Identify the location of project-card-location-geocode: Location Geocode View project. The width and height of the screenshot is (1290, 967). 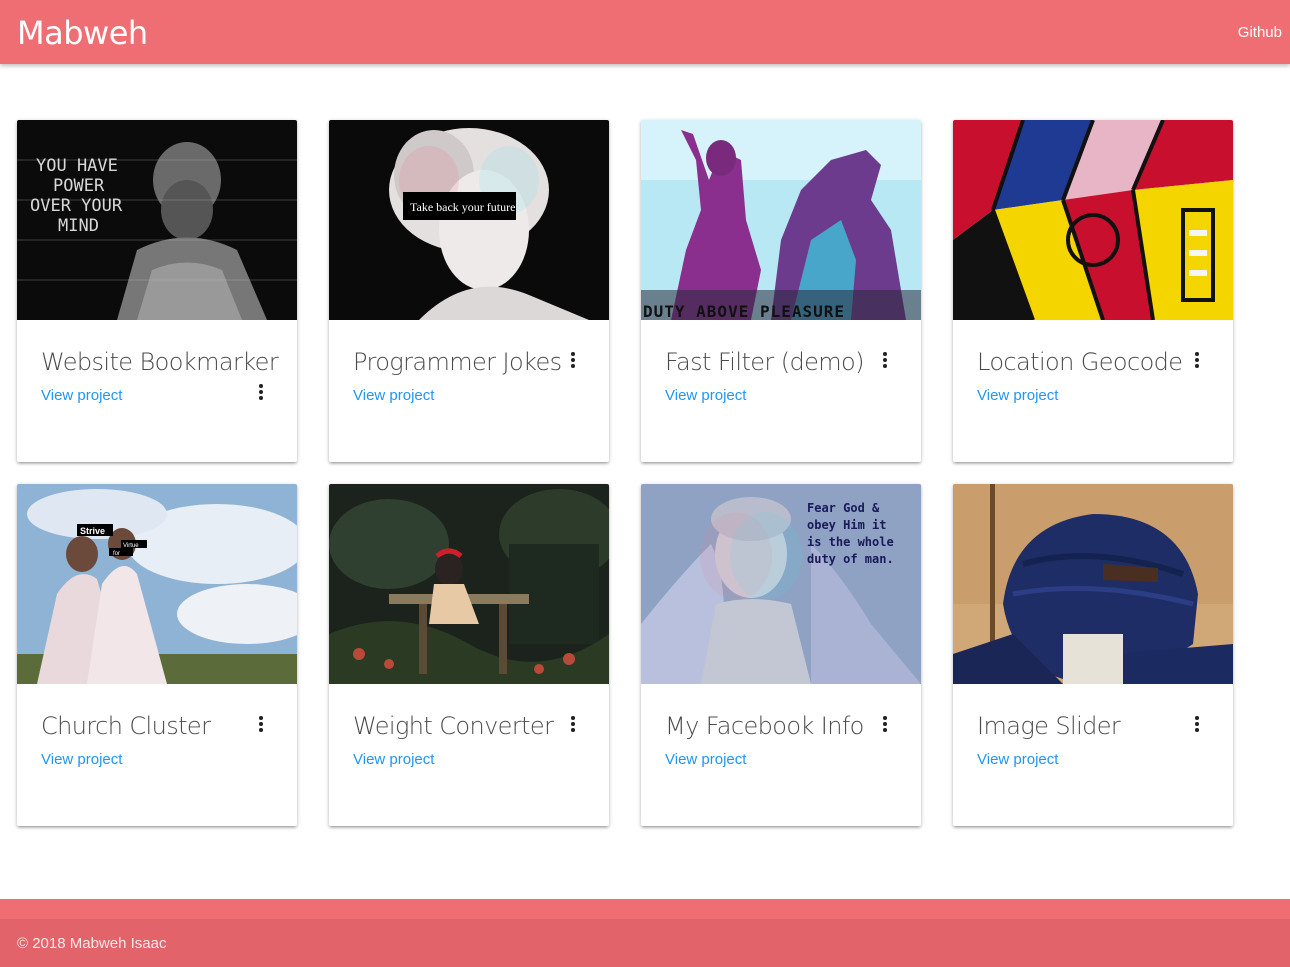
(1093, 291).